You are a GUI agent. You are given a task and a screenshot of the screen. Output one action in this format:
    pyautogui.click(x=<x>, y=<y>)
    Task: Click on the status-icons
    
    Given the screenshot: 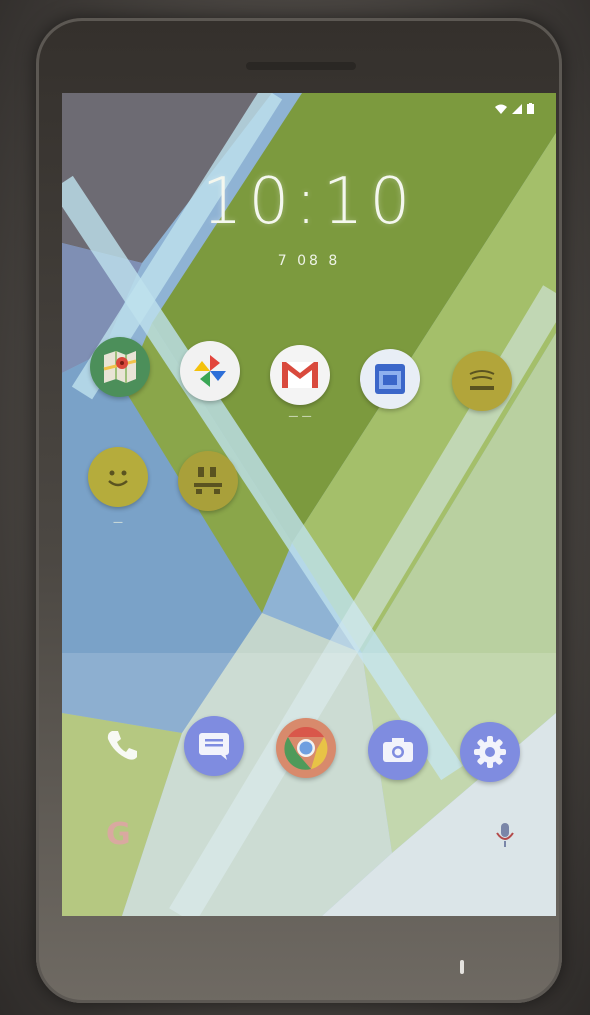 What is the action you would take?
    pyautogui.click(x=514, y=108)
    